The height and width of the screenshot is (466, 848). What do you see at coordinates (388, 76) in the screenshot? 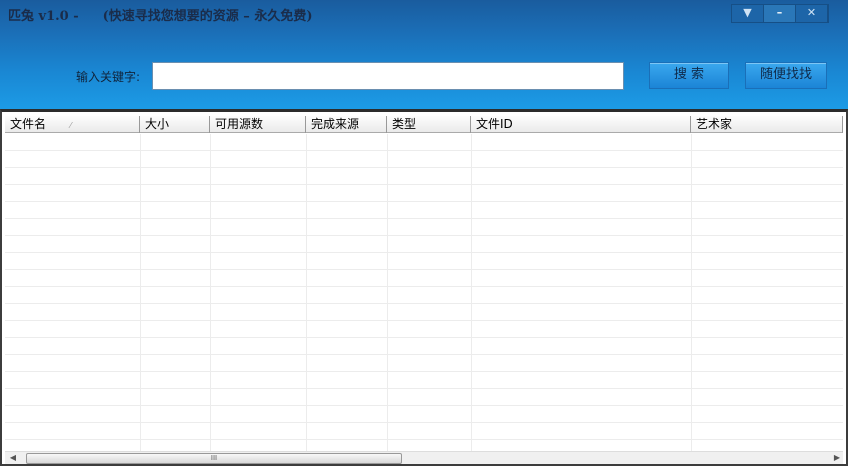
I see `keyword-input` at bounding box center [388, 76].